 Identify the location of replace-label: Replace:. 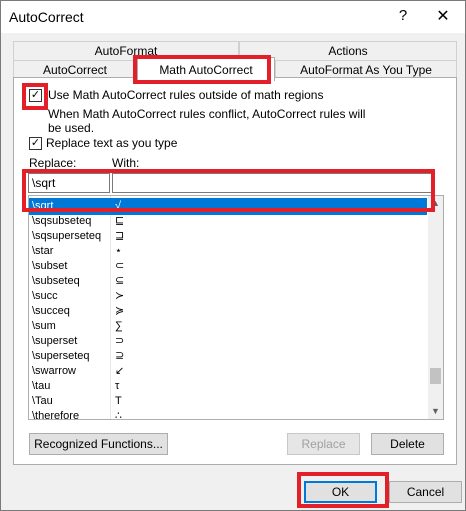
(53, 163).